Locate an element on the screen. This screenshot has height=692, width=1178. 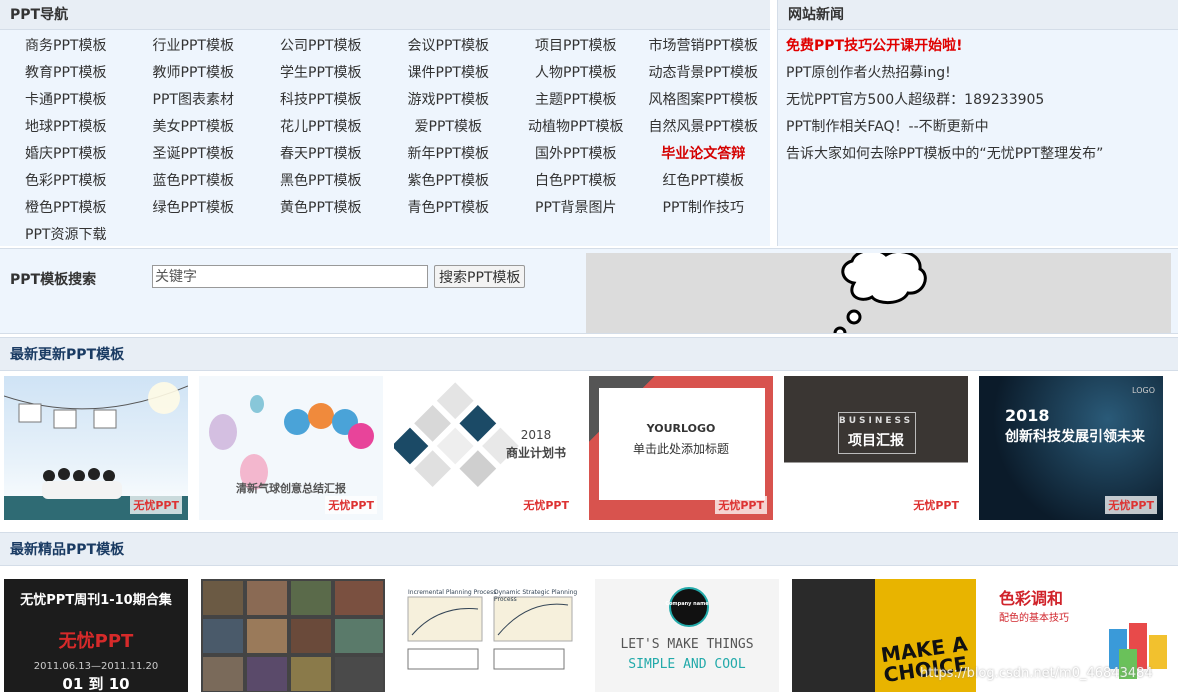
nav-link: 国外PPT模板 is located at coordinates (576, 154).